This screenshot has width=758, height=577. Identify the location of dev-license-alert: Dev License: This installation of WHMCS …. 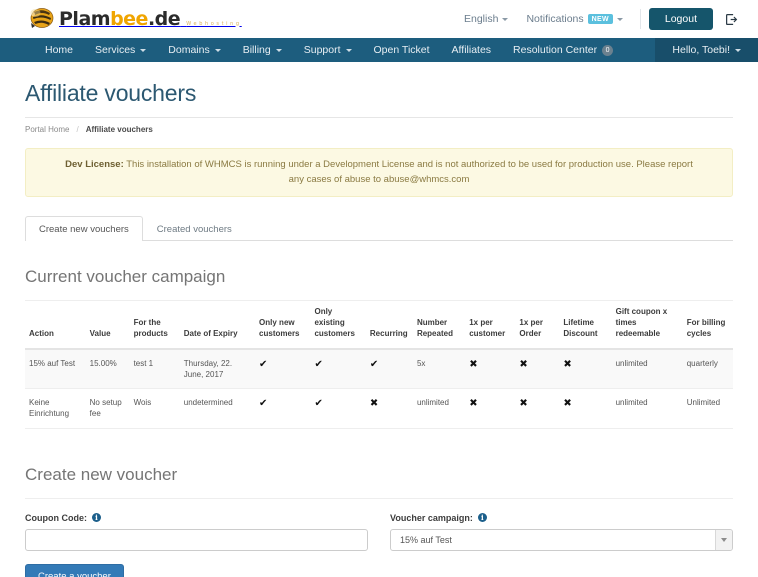
(379, 173).